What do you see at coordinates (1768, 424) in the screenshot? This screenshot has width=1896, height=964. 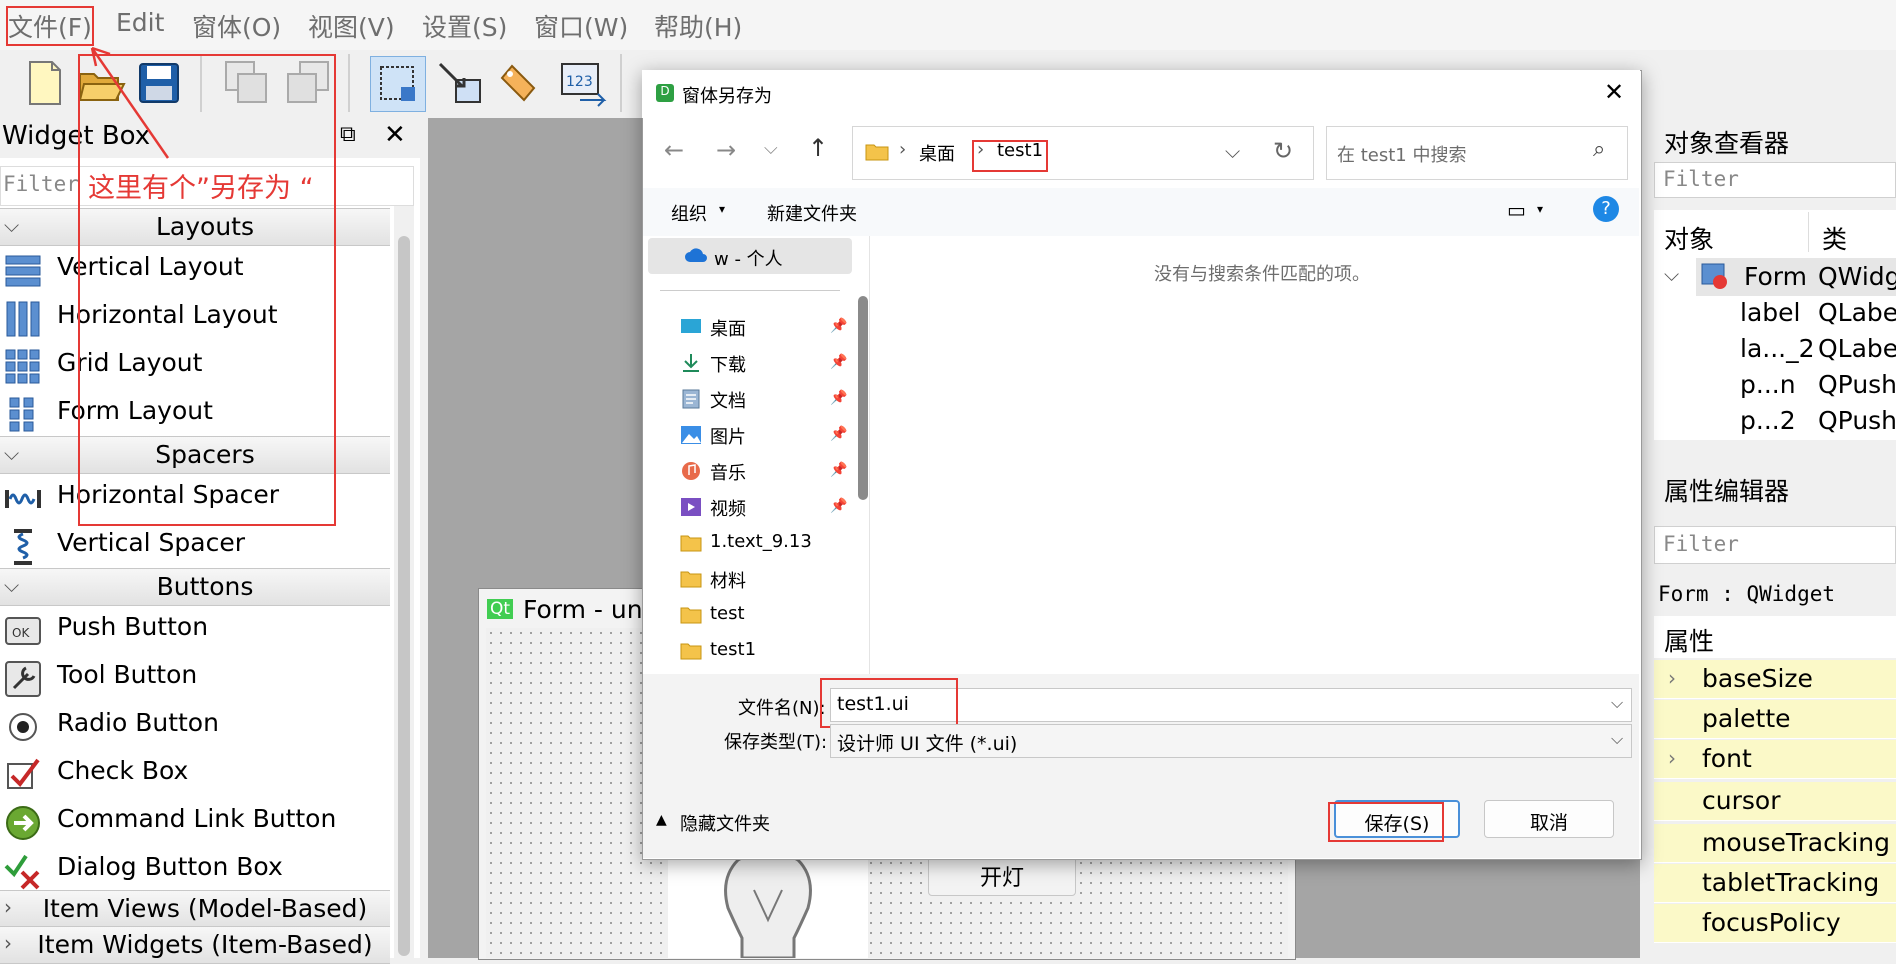 I see `object-name: p...2` at bounding box center [1768, 424].